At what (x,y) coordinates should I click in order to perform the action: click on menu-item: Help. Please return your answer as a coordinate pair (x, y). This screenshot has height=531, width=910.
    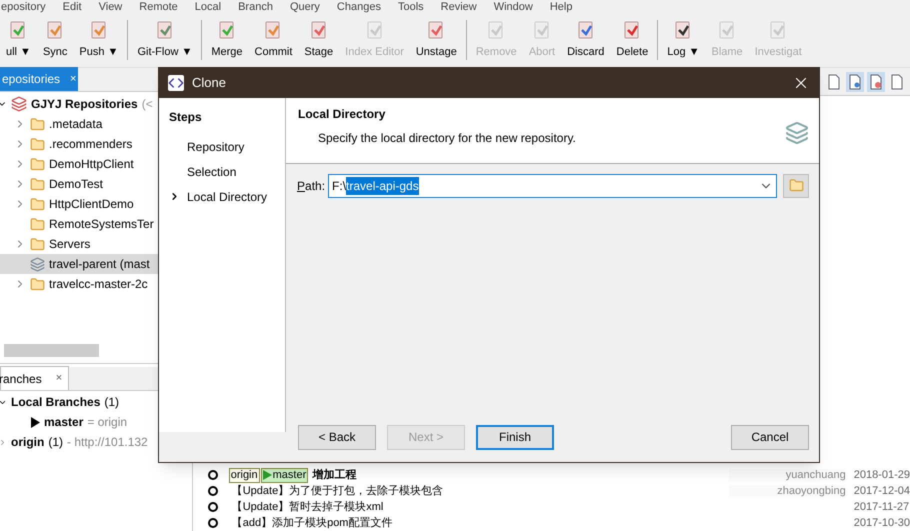
    Looking at the image, I should click on (561, 7).